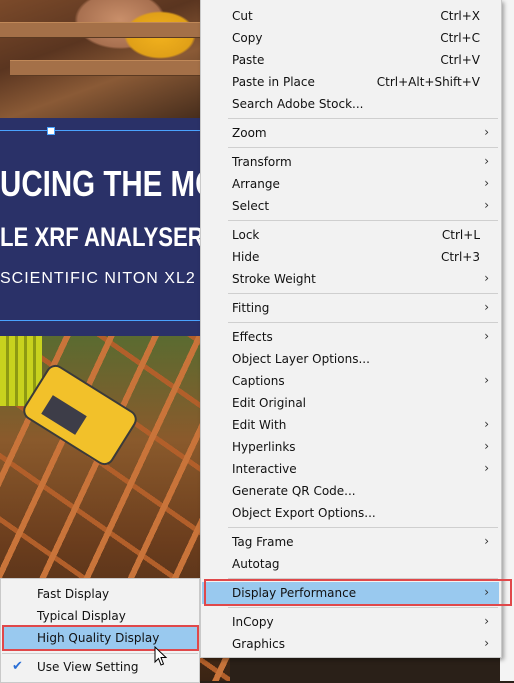  What do you see at coordinates (460, 38) in the screenshot?
I see `menu-item-shortcut: Ctrl+C` at bounding box center [460, 38].